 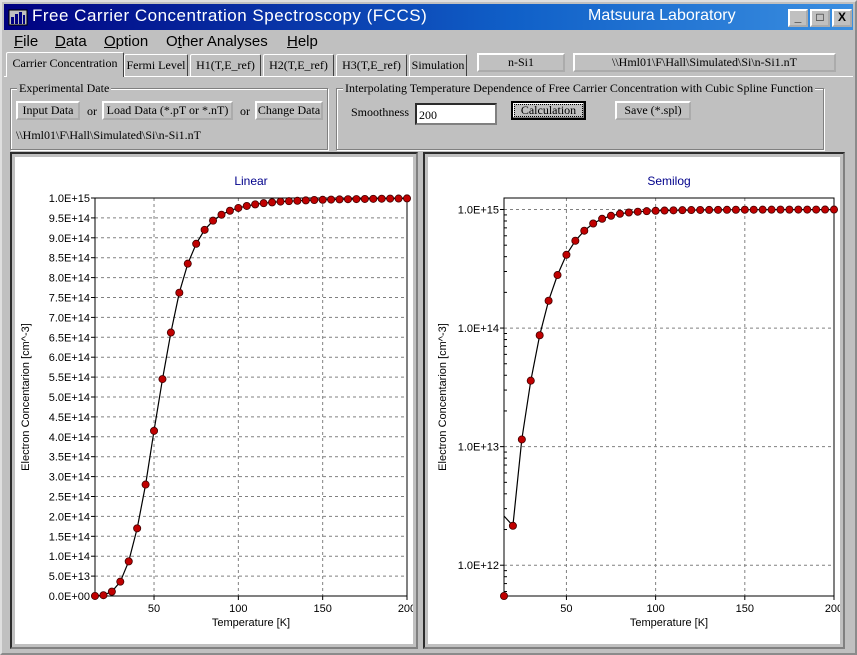 What do you see at coordinates (69, 458) in the screenshot?
I see `y-tick-label: 3.5E+14` at bounding box center [69, 458].